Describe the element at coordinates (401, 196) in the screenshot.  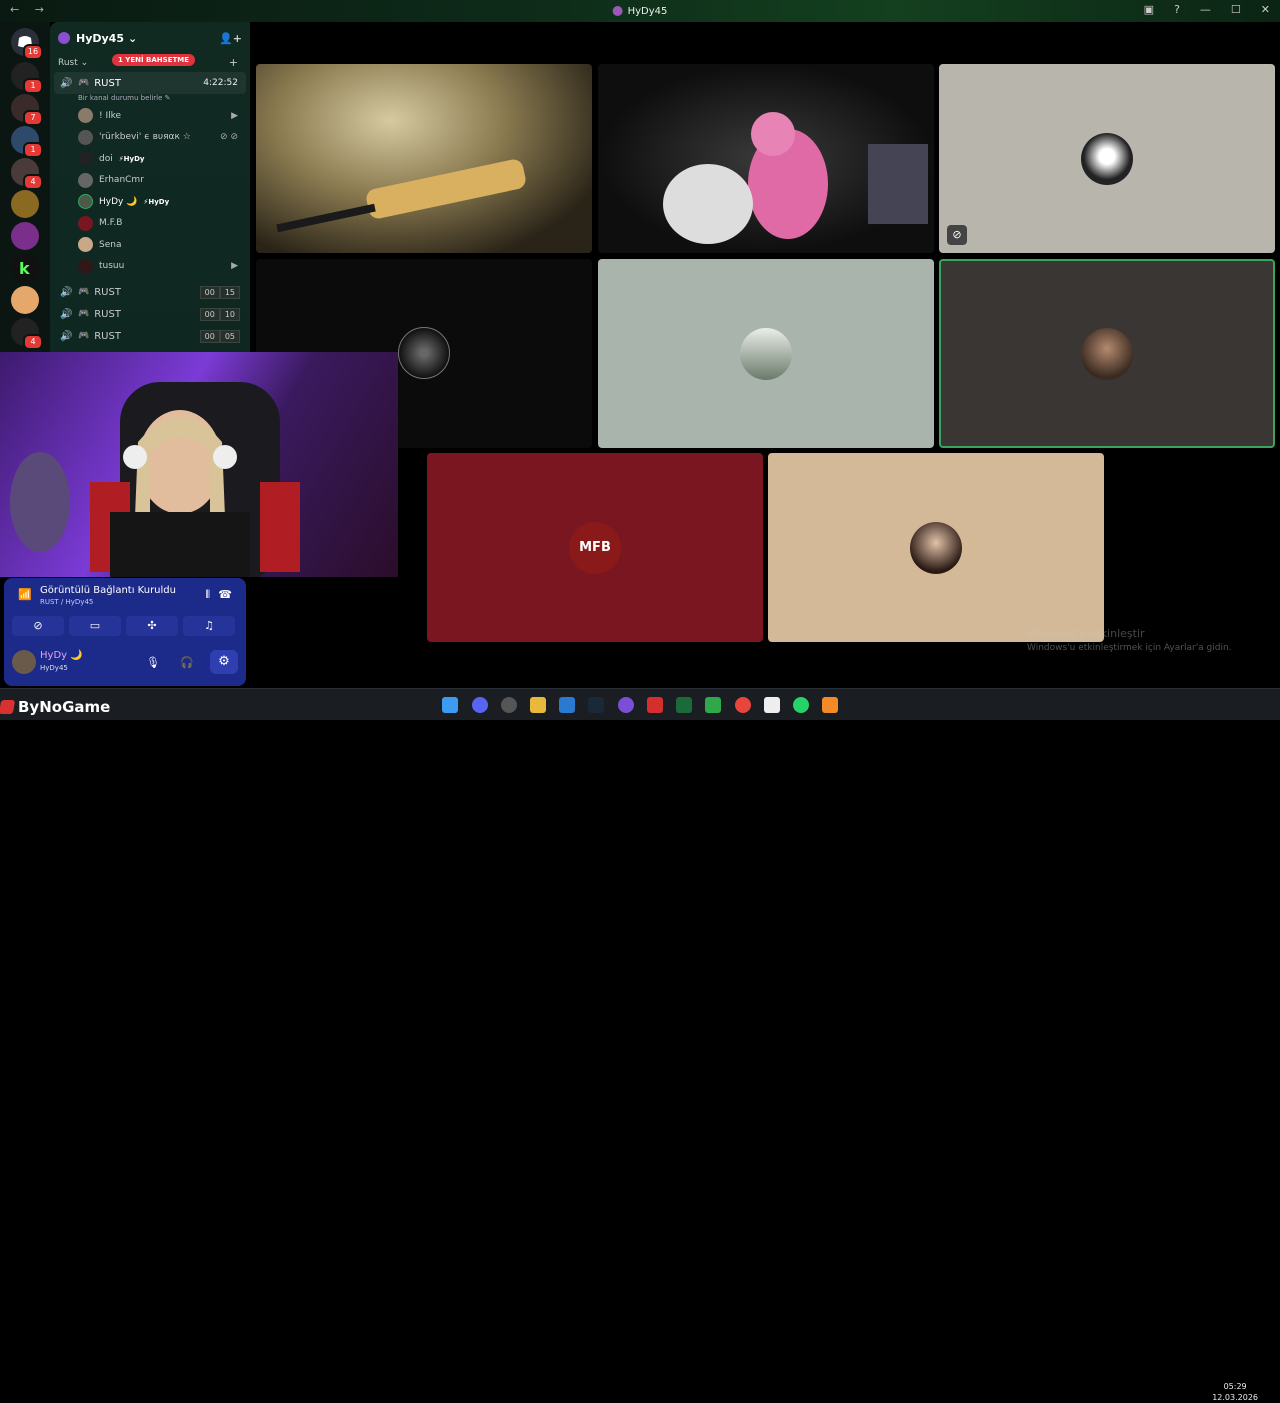
I see `guitar-video` at that location.